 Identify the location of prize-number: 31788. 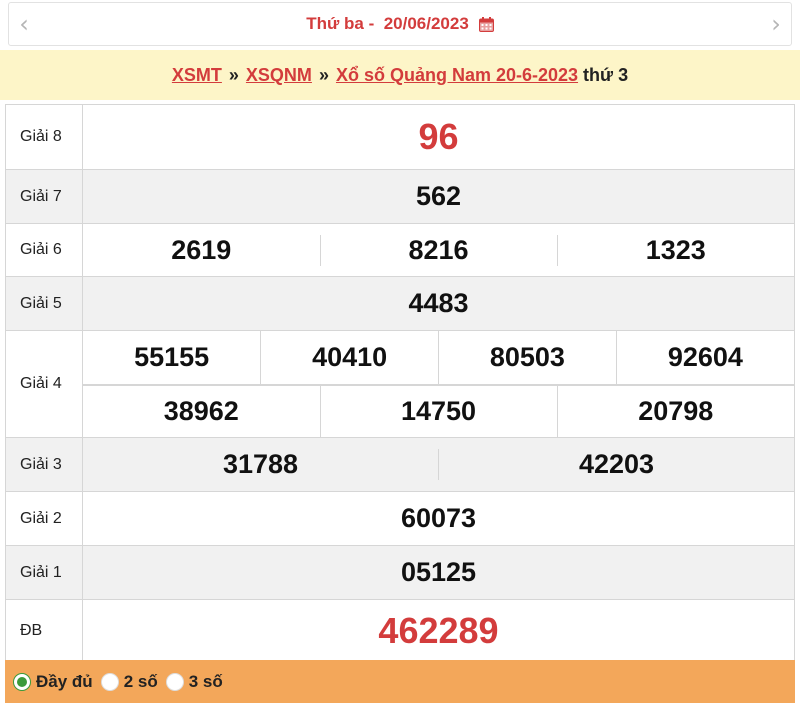
(261, 464).